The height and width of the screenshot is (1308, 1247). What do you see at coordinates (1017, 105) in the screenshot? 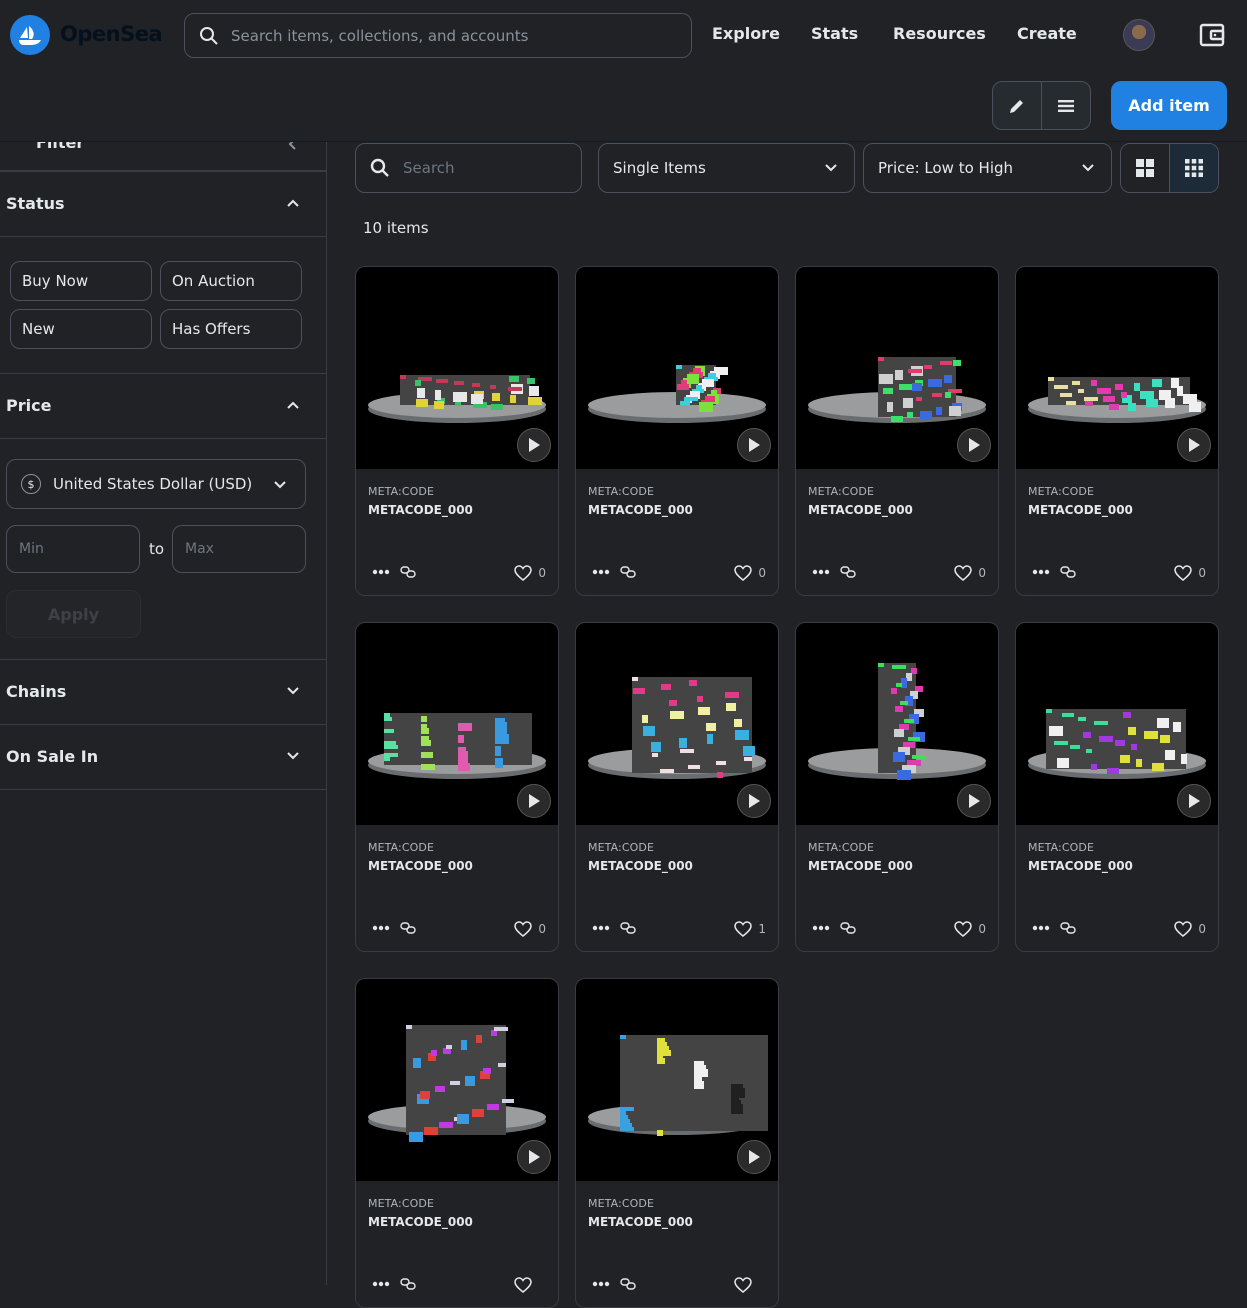
I see `edit-button` at bounding box center [1017, 105].